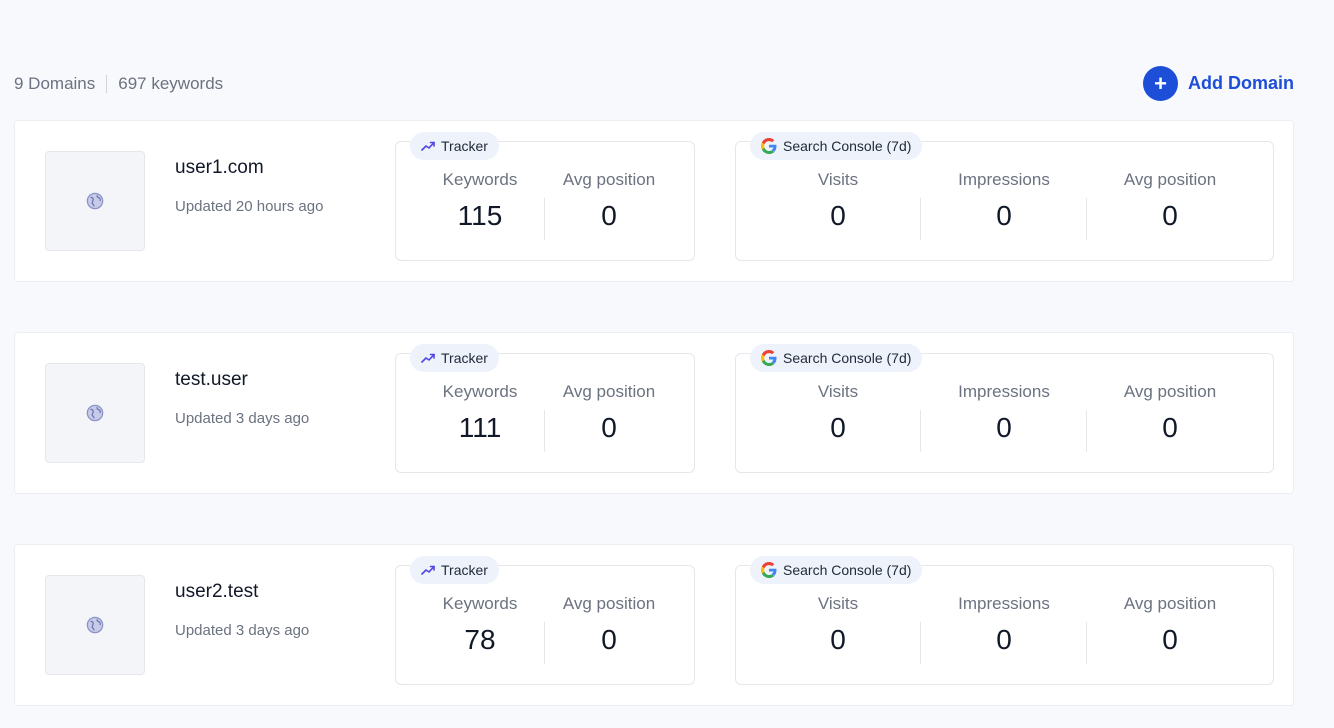  Describe the element at coordinates (480, 215) in the screenshot. I see `keywords-value: 115` at that location.